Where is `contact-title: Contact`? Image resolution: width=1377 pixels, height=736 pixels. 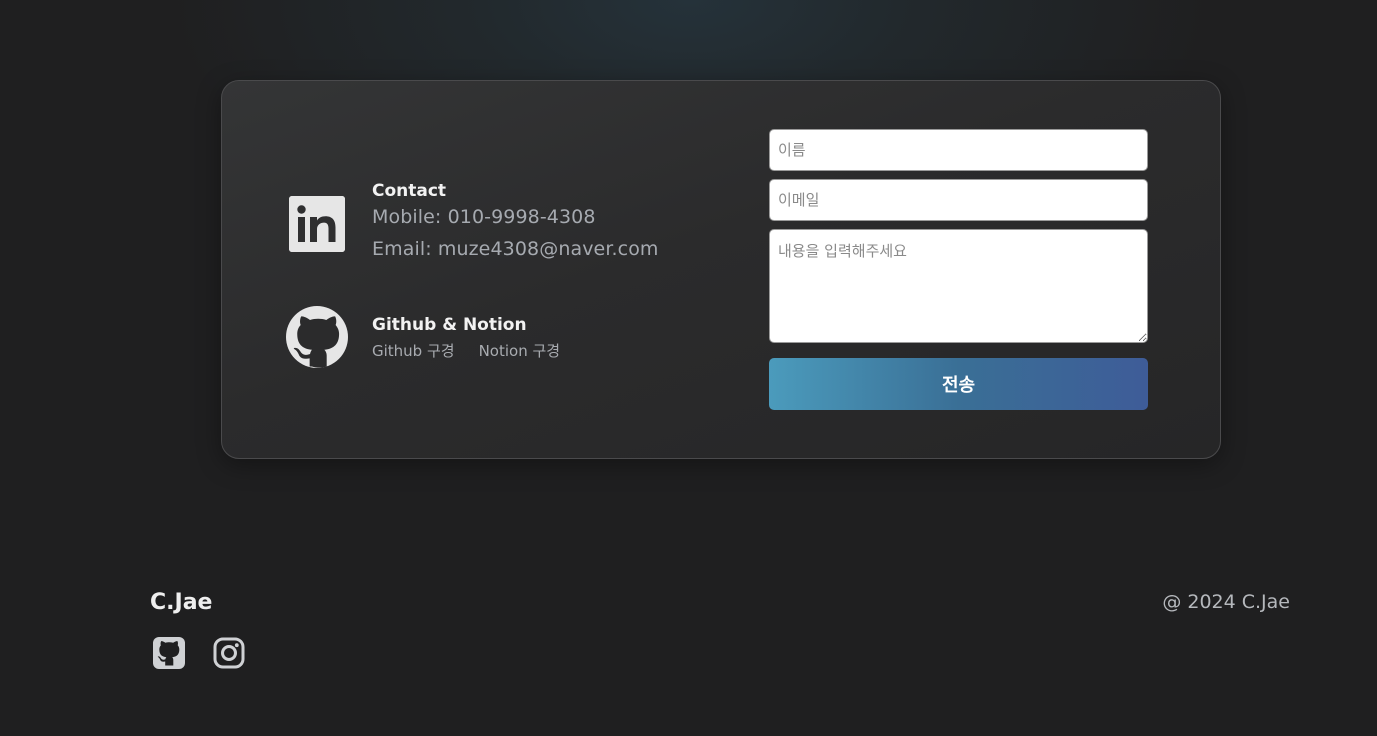
contact-title: Contact is located at coordinates (409, 191).